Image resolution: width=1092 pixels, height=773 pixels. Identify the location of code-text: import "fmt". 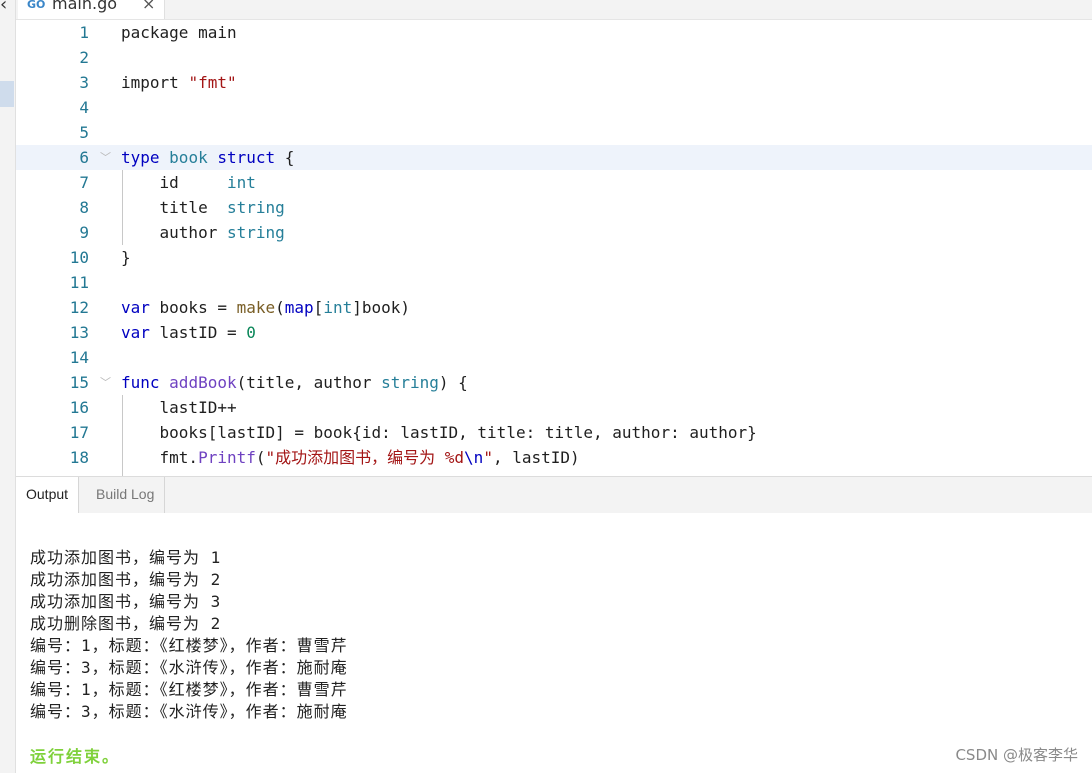
(179, 82).